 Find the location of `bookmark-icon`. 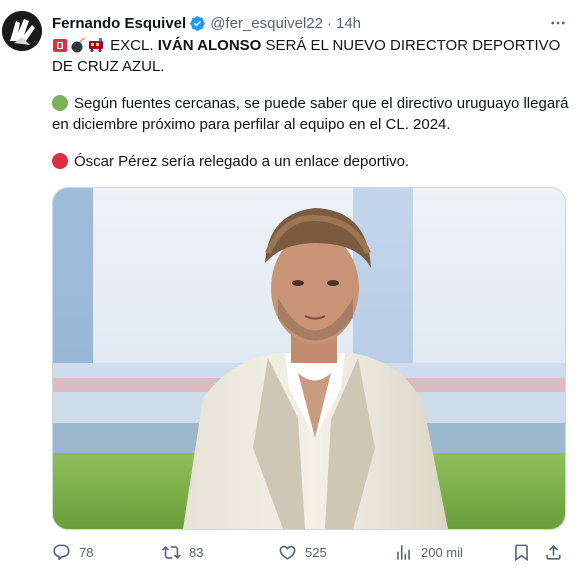

bookmark-icon is located at coordinates (521, 552).